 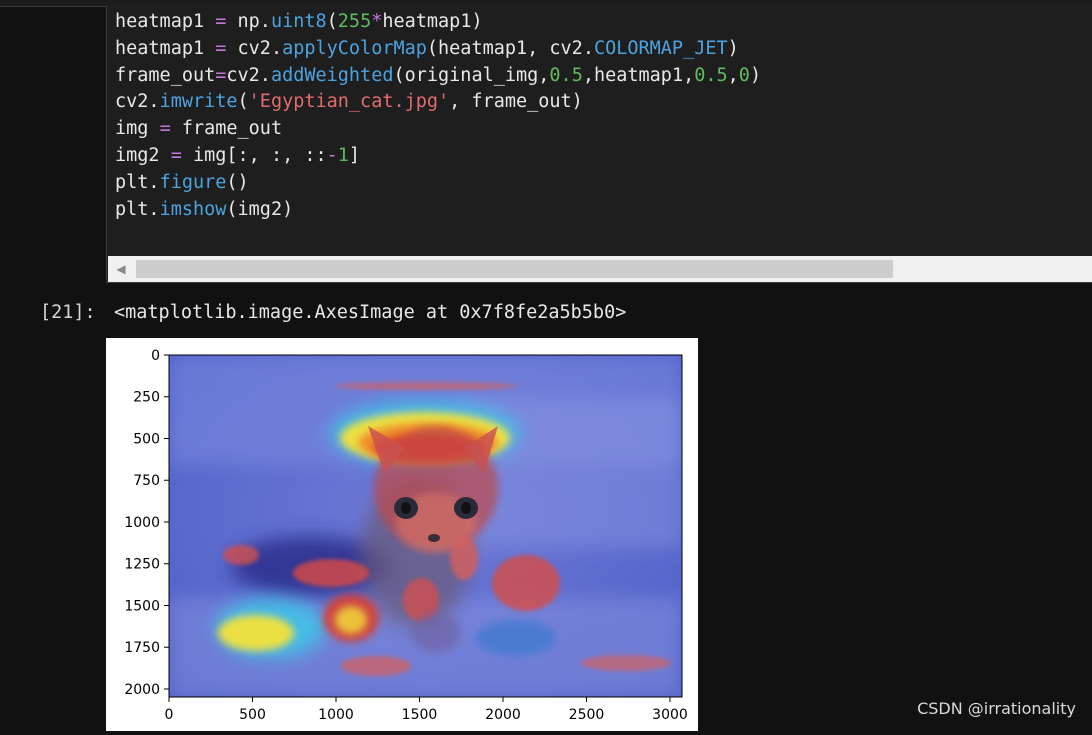 I want to click on code-token: -, so click(x=332, y=155).